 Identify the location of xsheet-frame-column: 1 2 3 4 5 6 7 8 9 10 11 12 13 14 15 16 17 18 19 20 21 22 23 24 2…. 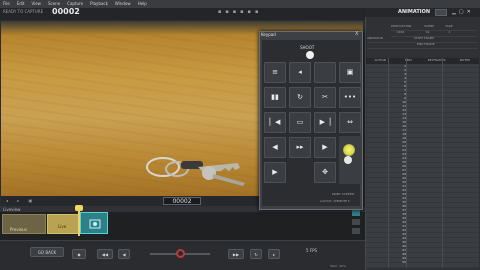
(397, 166).